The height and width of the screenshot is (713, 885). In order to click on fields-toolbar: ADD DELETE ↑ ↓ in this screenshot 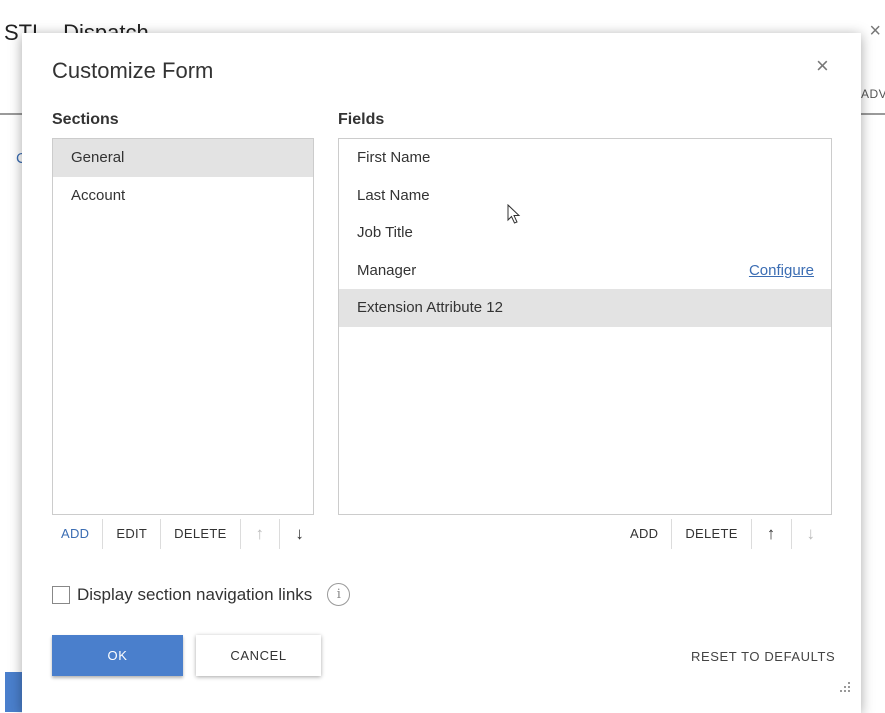, I will do `click(723, 534)`.